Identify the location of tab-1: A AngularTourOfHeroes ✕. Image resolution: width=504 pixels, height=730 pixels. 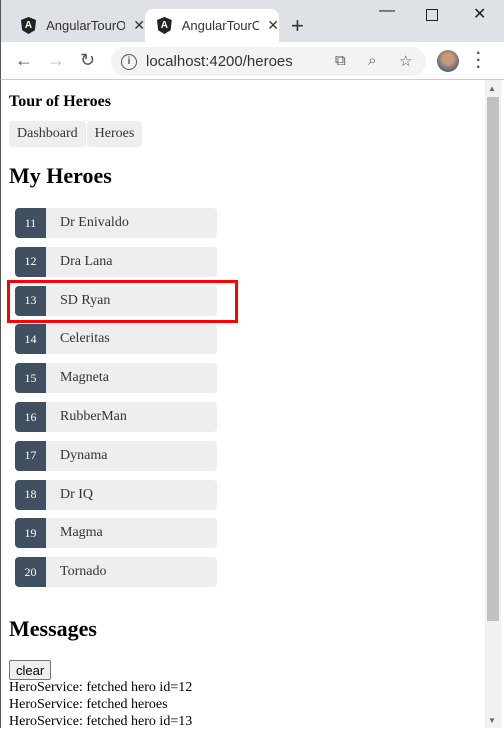
(77, 25).